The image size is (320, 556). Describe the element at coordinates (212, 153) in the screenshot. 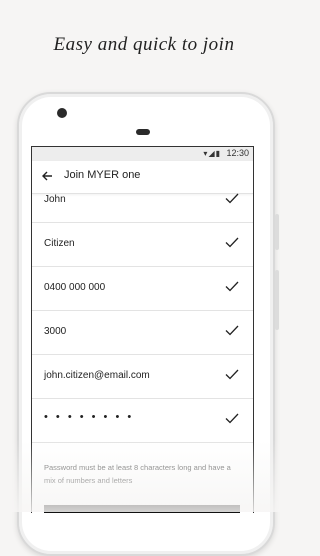

I see `status-icons: ▾◢▮` at that location.